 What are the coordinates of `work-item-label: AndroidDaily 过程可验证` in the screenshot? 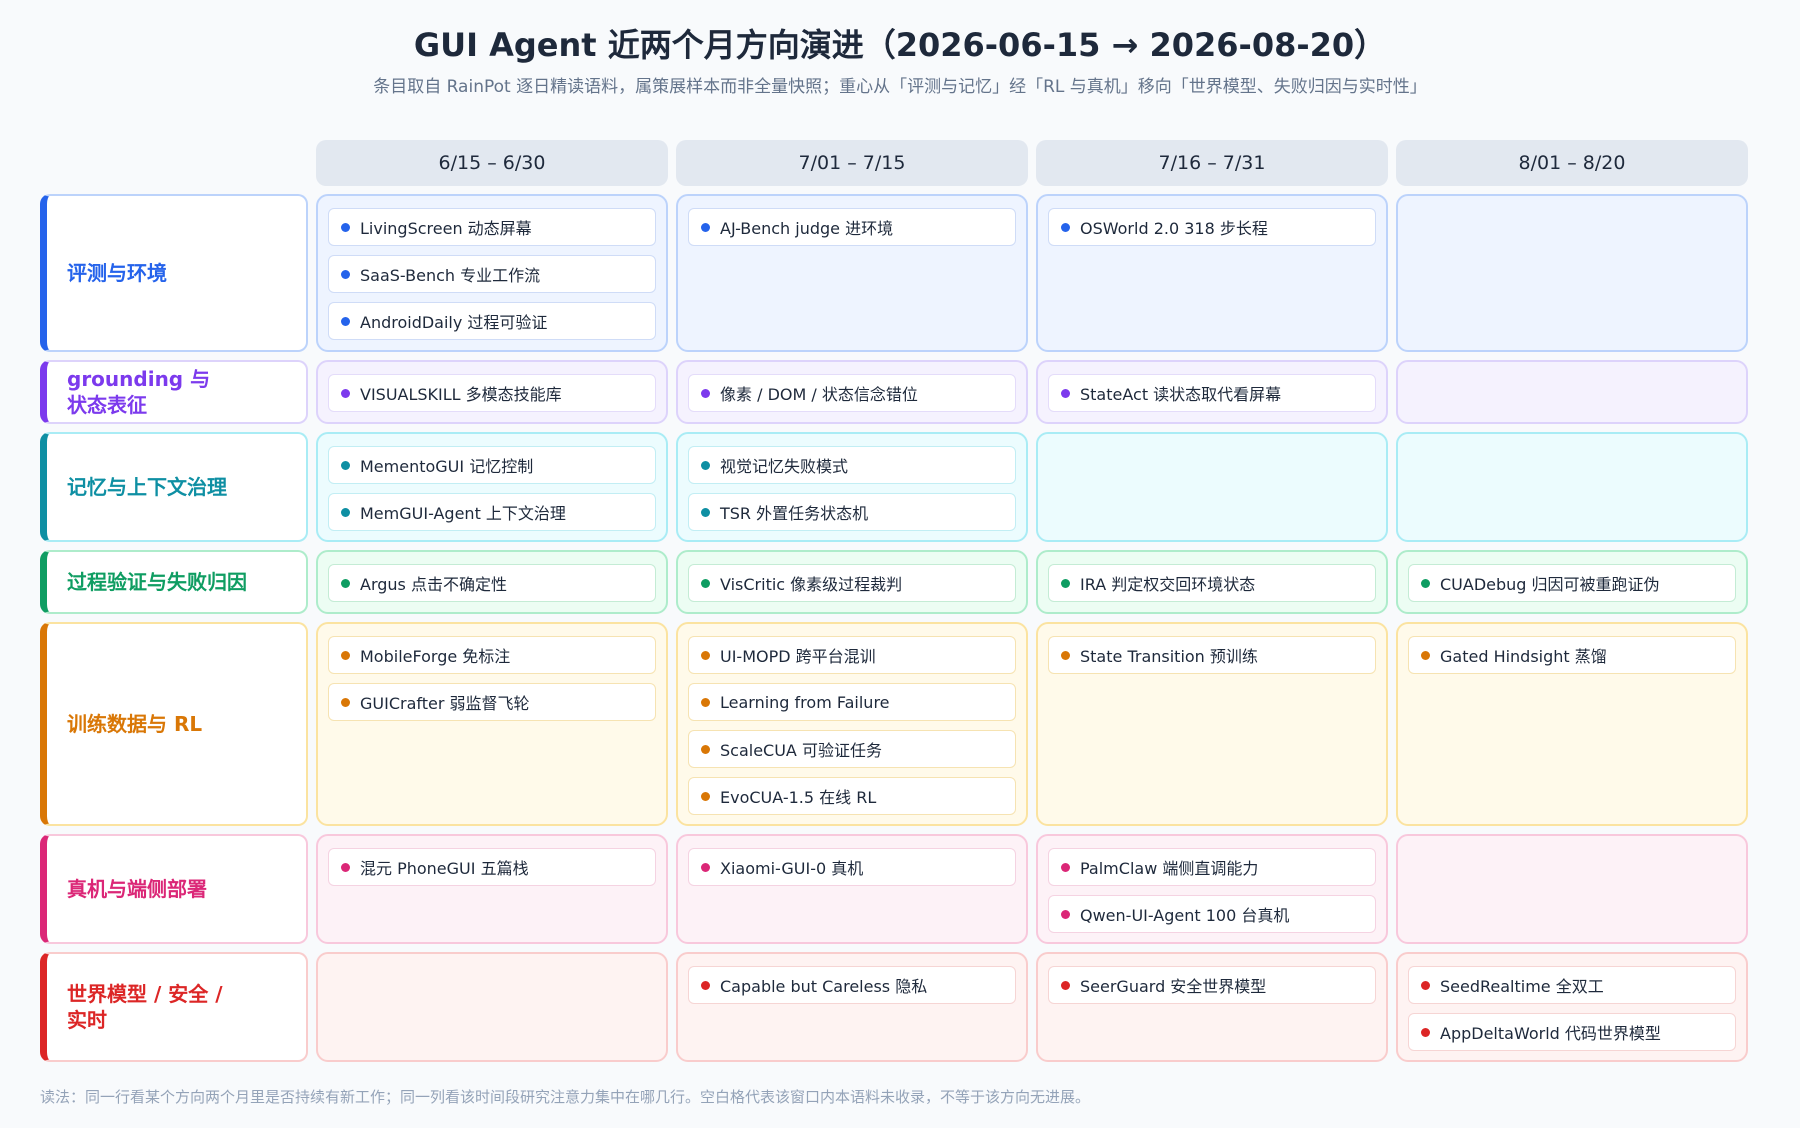 It's located at (454, 322).